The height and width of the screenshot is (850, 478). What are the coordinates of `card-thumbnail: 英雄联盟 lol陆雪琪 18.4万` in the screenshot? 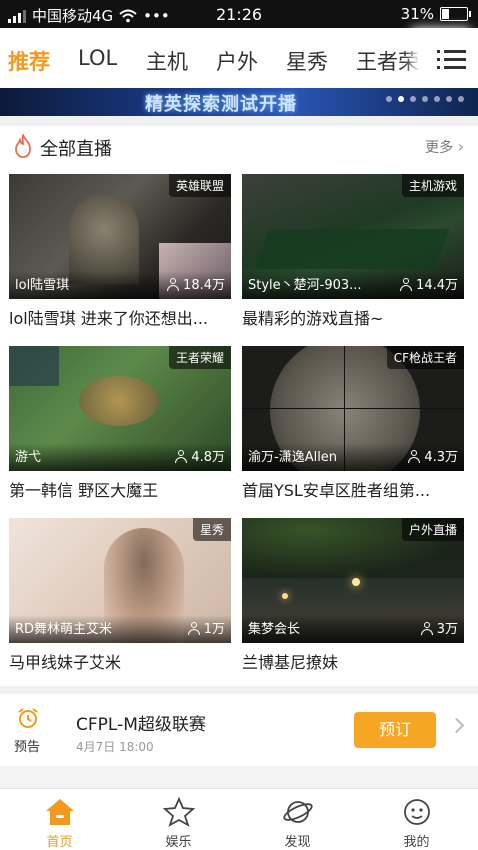 It's located at (120, 236).